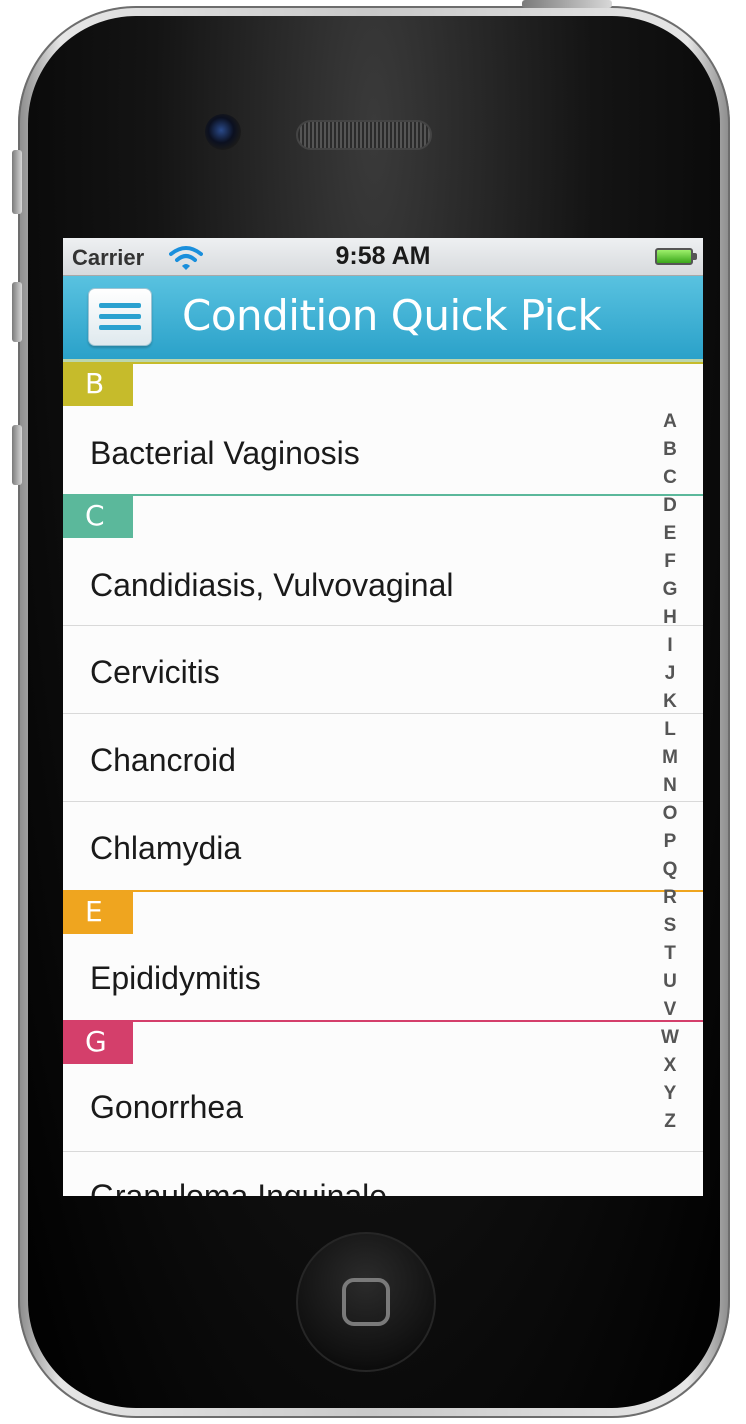 Image resolution: width=746 pixels, height=1424 pixels. Describe the element at coordinates (272, 585) in the screenshot. I see `list-item-label: Candidiasis, Vulvovaginal` at that location.